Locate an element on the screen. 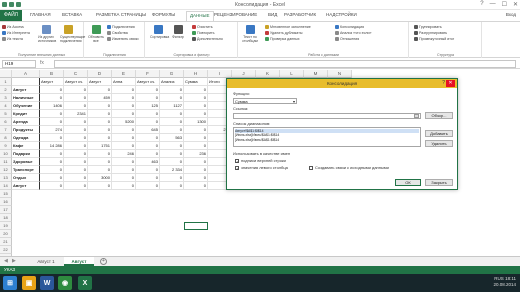  list-item: [Июнь.xlsx]Июнь!$A$1:$I$14 is located at coordinates (327, 140).